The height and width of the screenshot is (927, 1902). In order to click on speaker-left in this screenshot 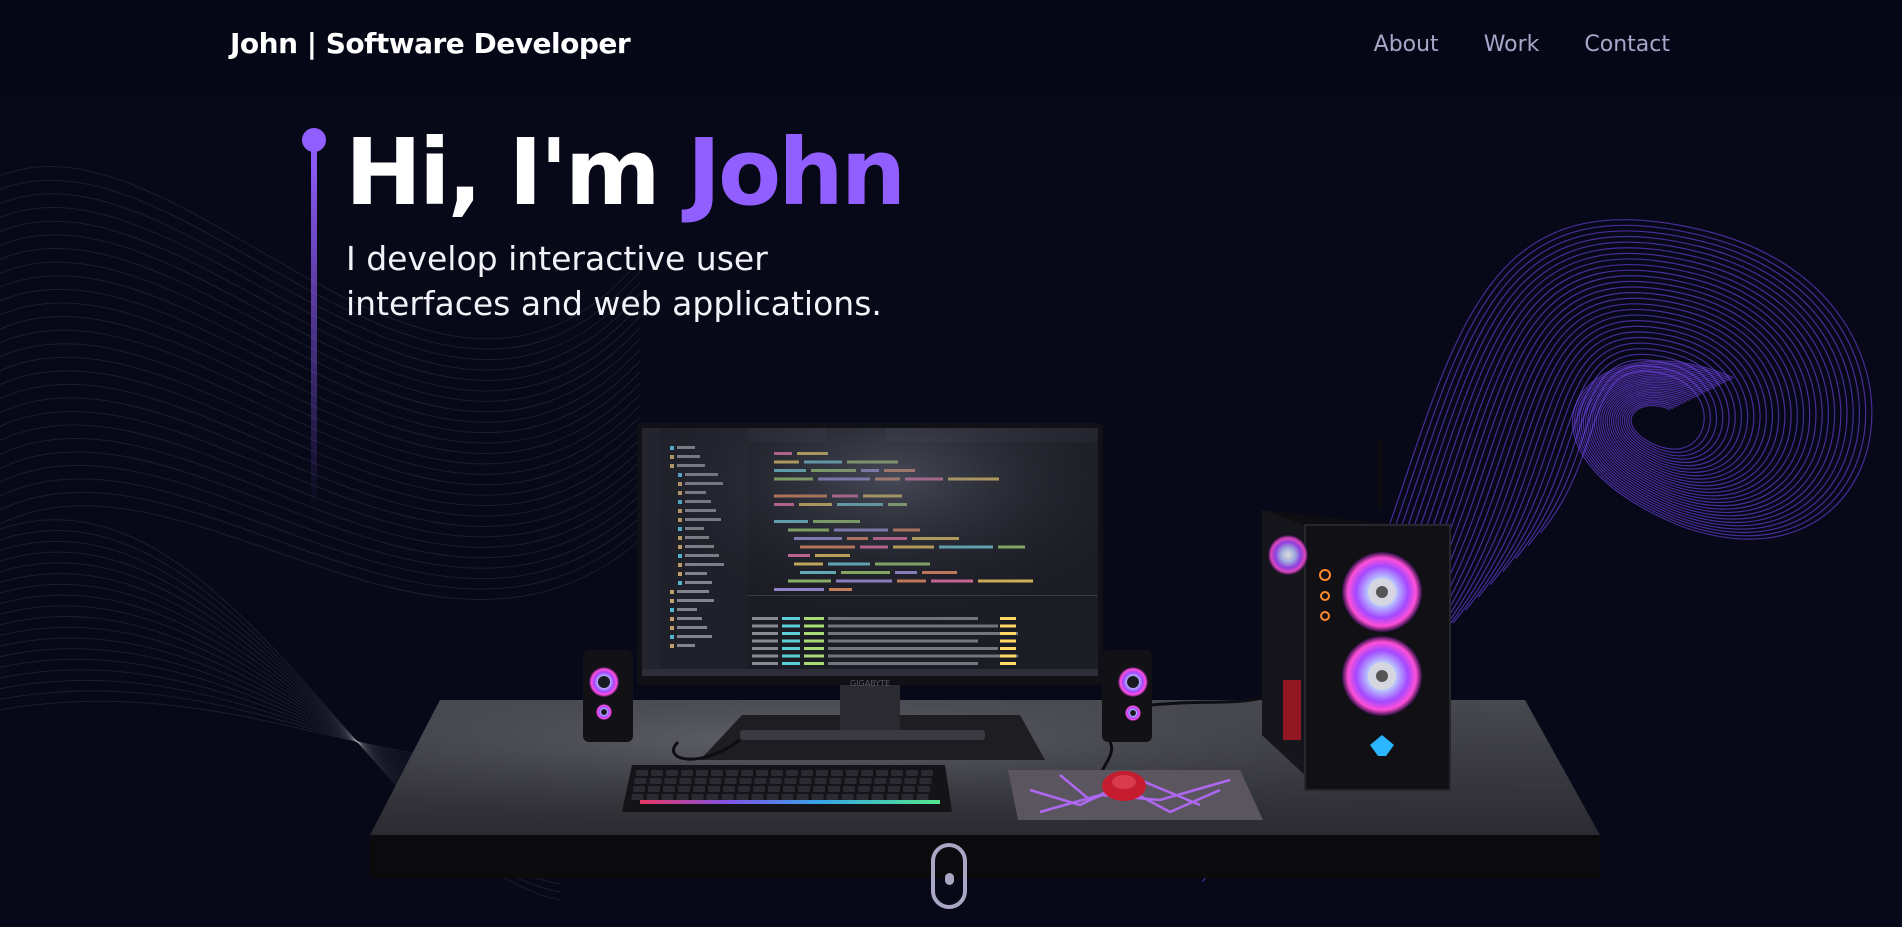, I will do `click(608, 696)`.